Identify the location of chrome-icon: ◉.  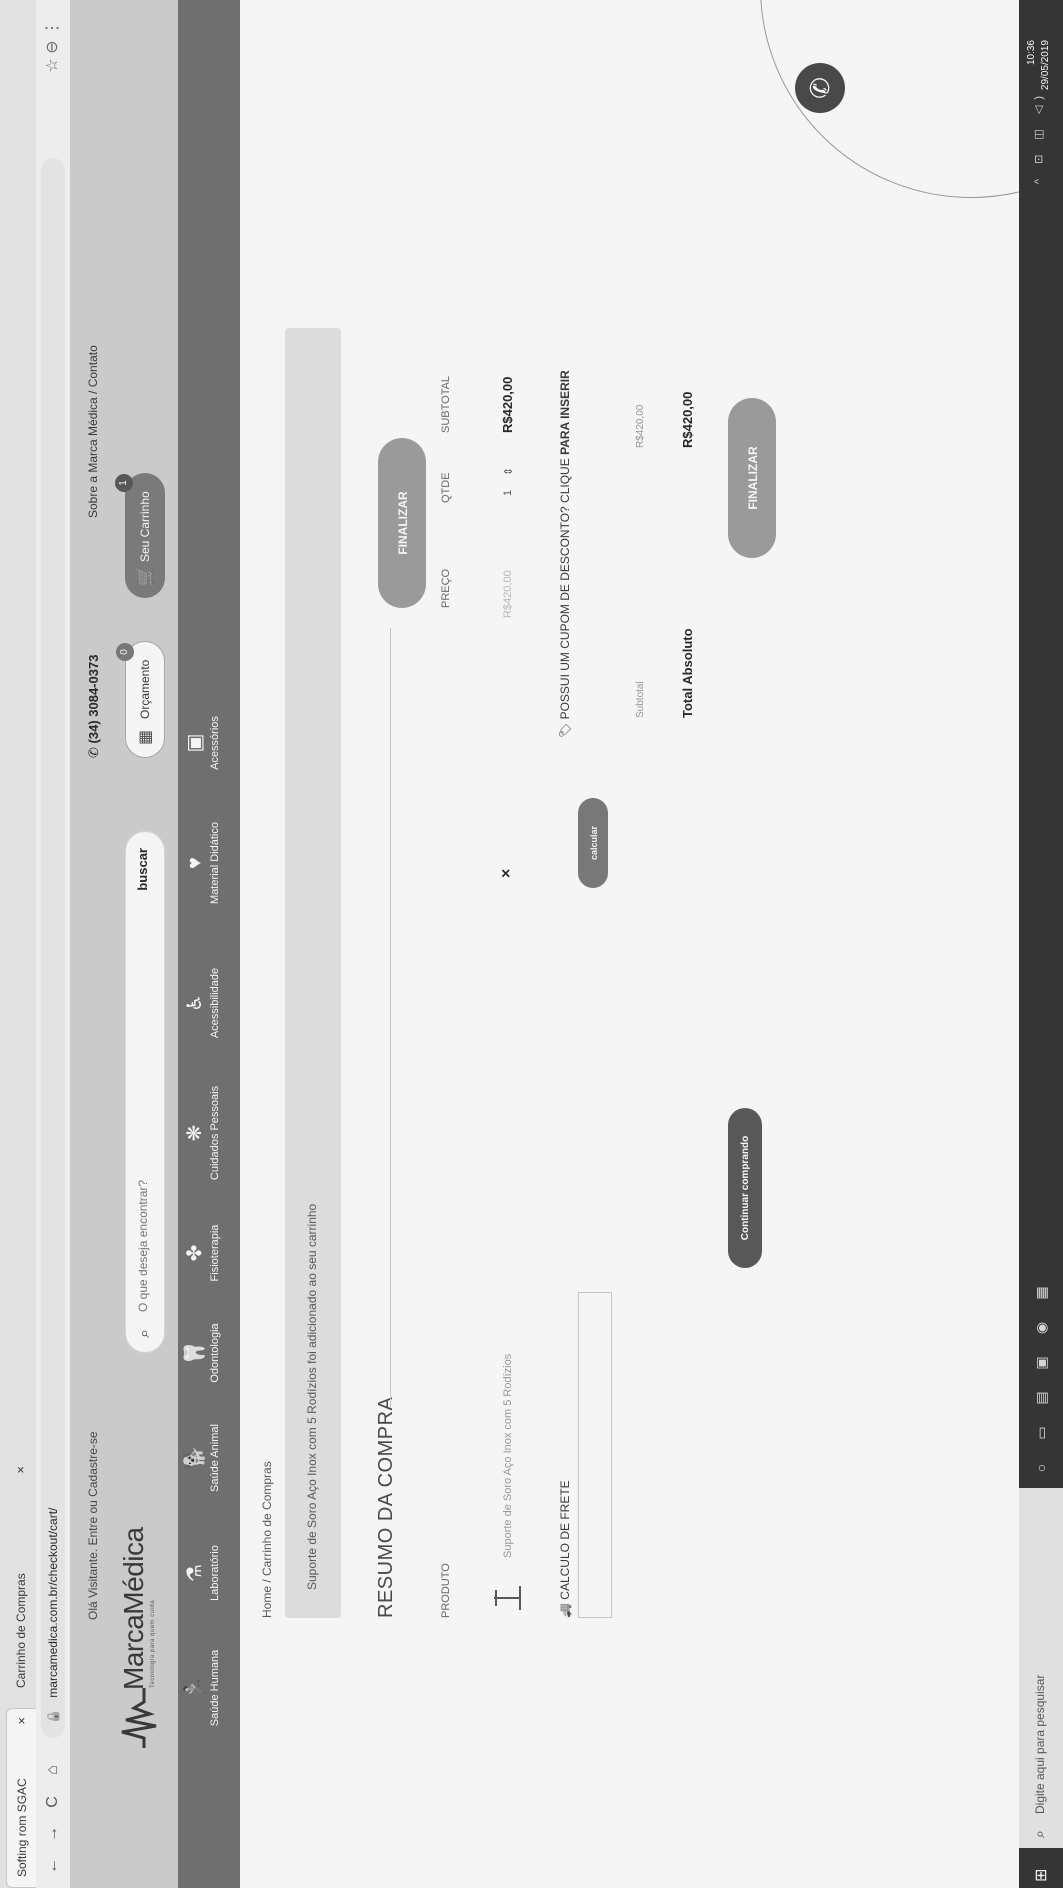
(1041, 1328).